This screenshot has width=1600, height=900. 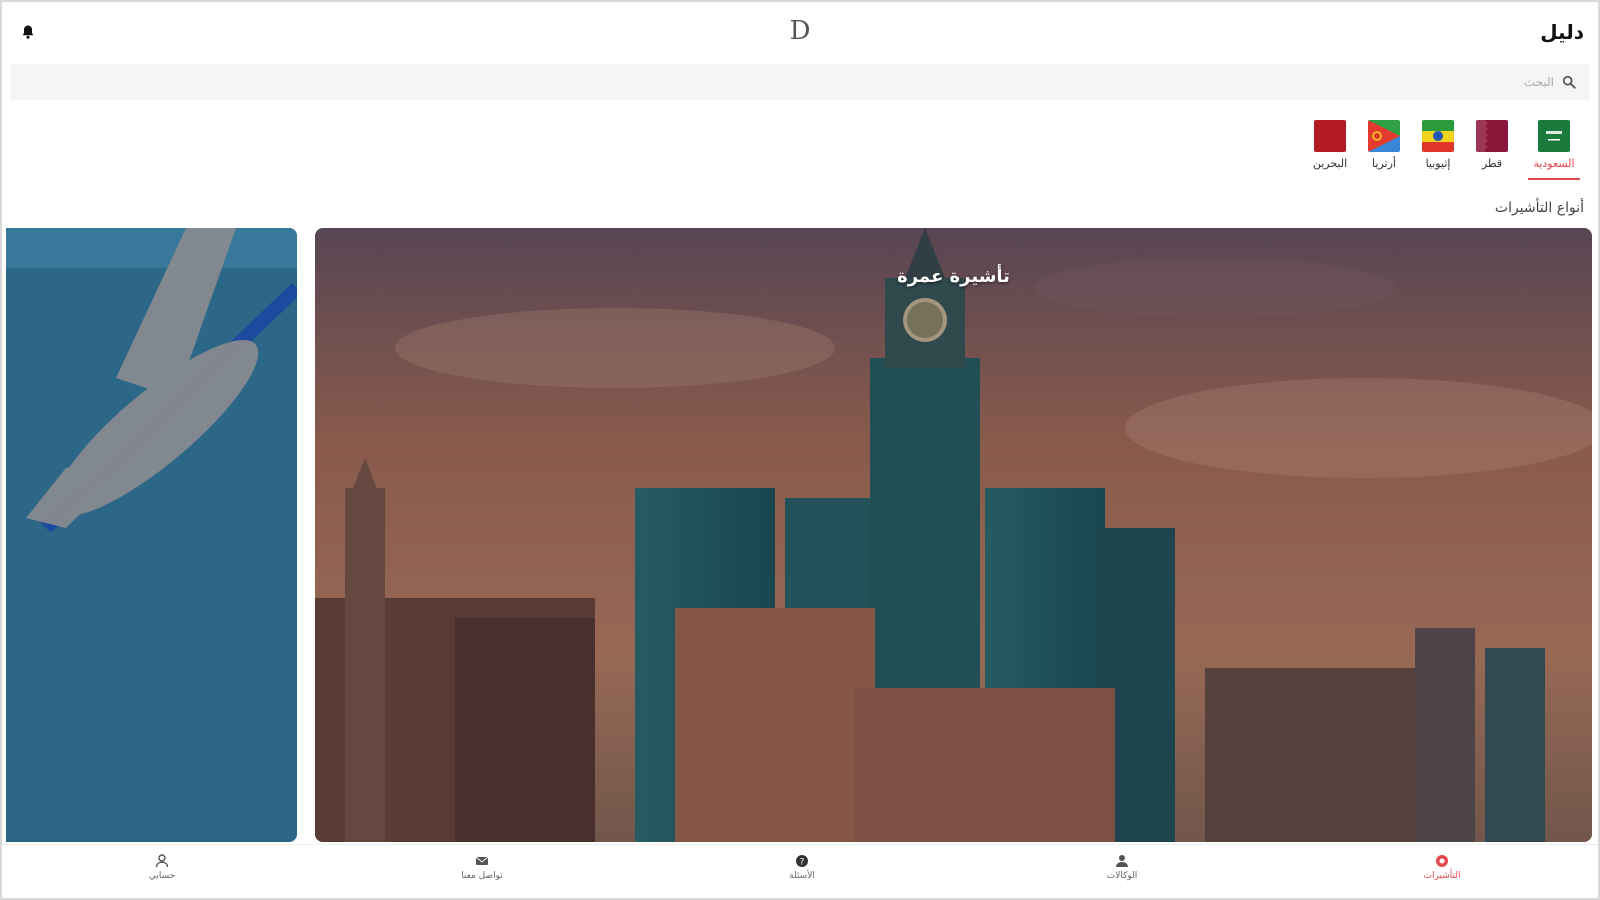 What do you see at coordinates (1438, 163) in the screenshot?
I see `country-label: إثيوبيا` at bounding box center [1438, 163].